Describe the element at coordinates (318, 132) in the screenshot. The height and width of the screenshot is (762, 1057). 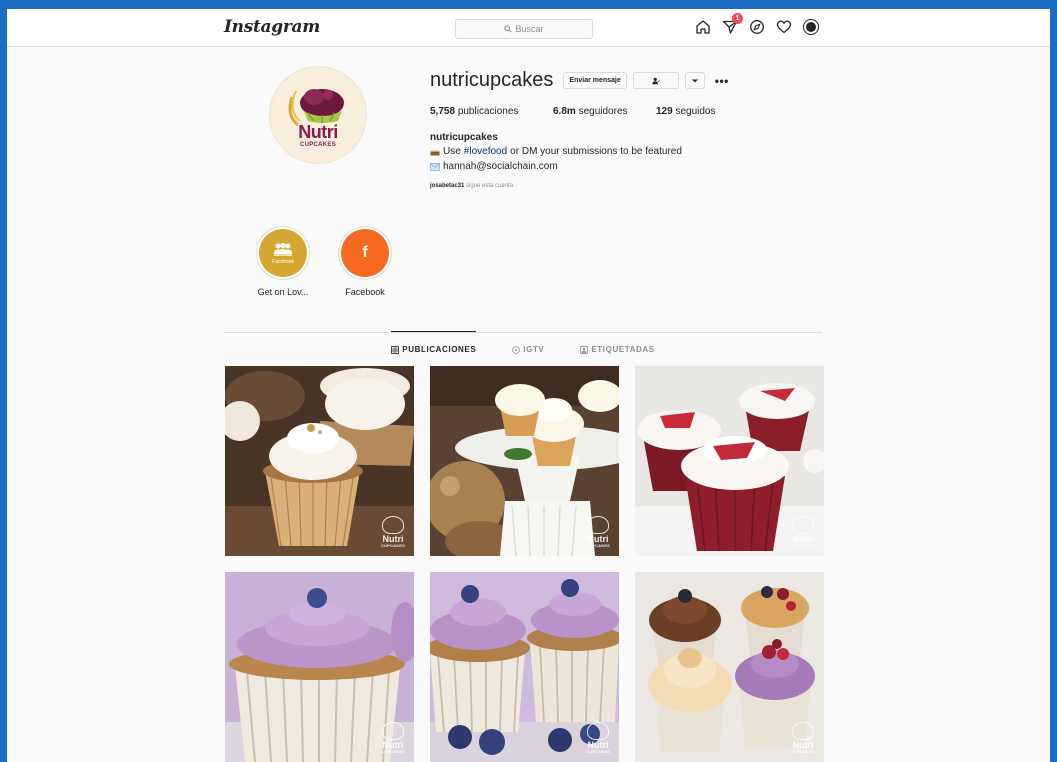
I see `avatar-text-nutri: Nutri` at that location.